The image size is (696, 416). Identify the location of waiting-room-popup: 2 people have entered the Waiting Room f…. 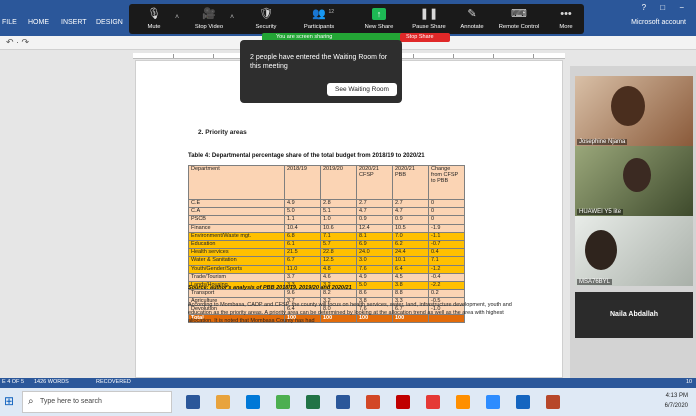
(321, 71).